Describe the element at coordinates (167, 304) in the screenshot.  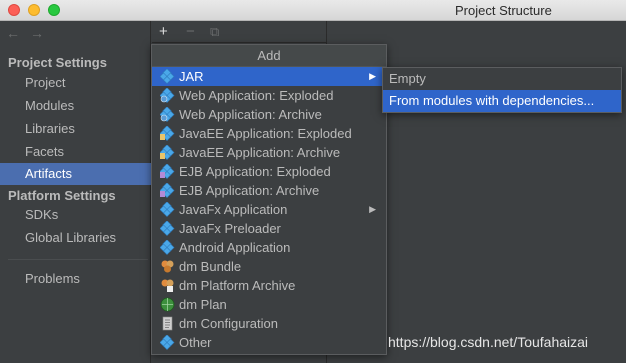
I see `plan-globe-icon` at that location.